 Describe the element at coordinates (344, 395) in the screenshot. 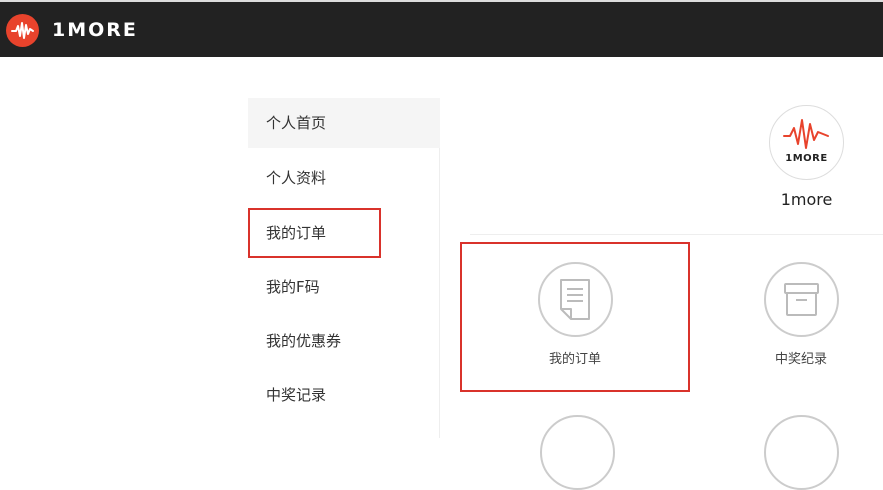

I see `sidebar-item-prize-records: 中奖记录` at that location.